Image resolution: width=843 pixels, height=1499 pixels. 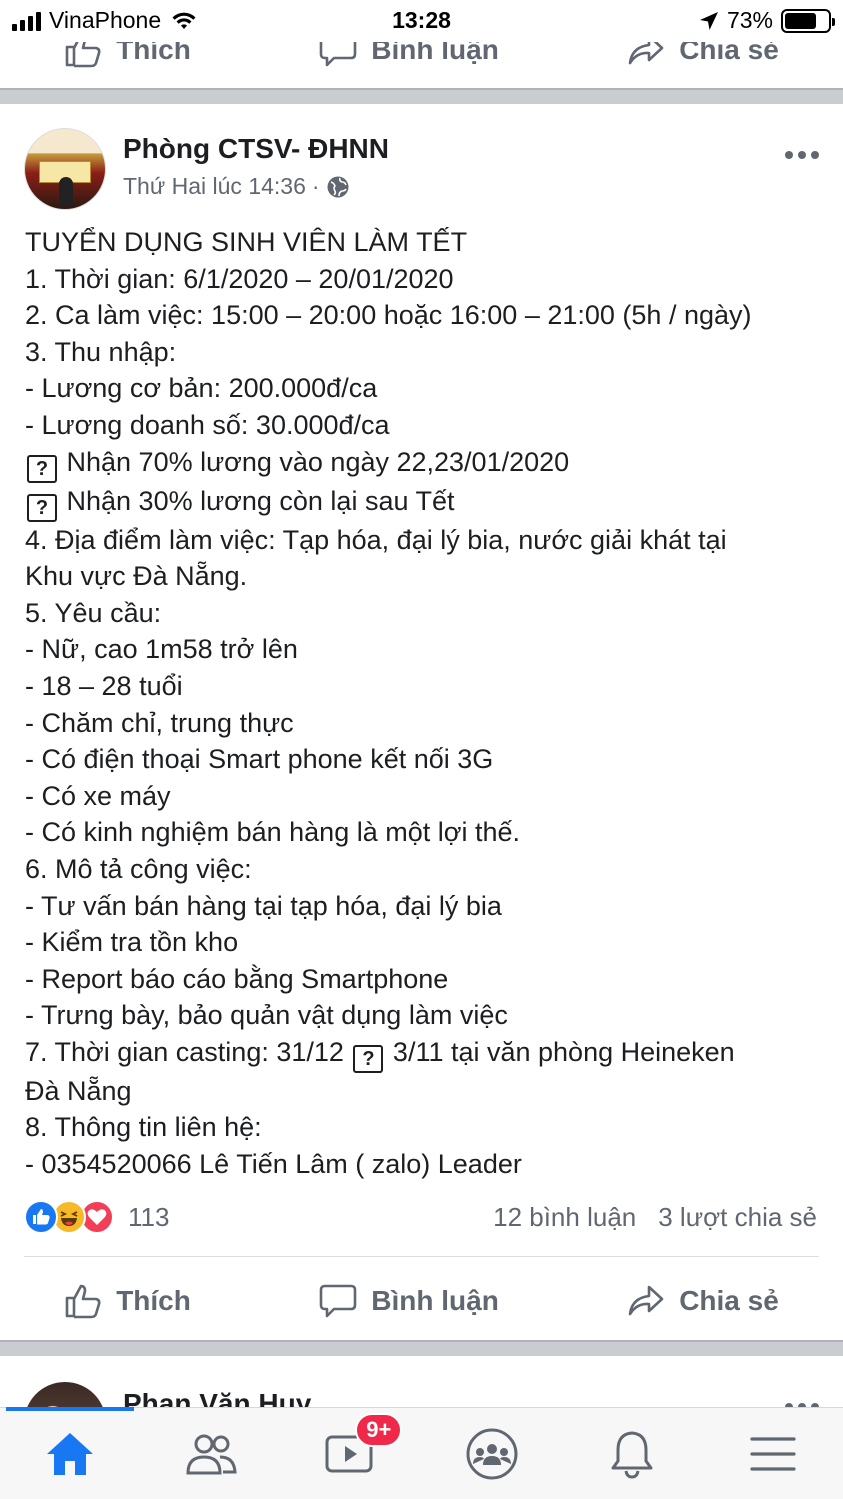 What do you see at coordinates (425, 1127) in the screenshot?
I see `post-line: 8. Thông tin liên hệ:` at bounding box center [425, 1127].